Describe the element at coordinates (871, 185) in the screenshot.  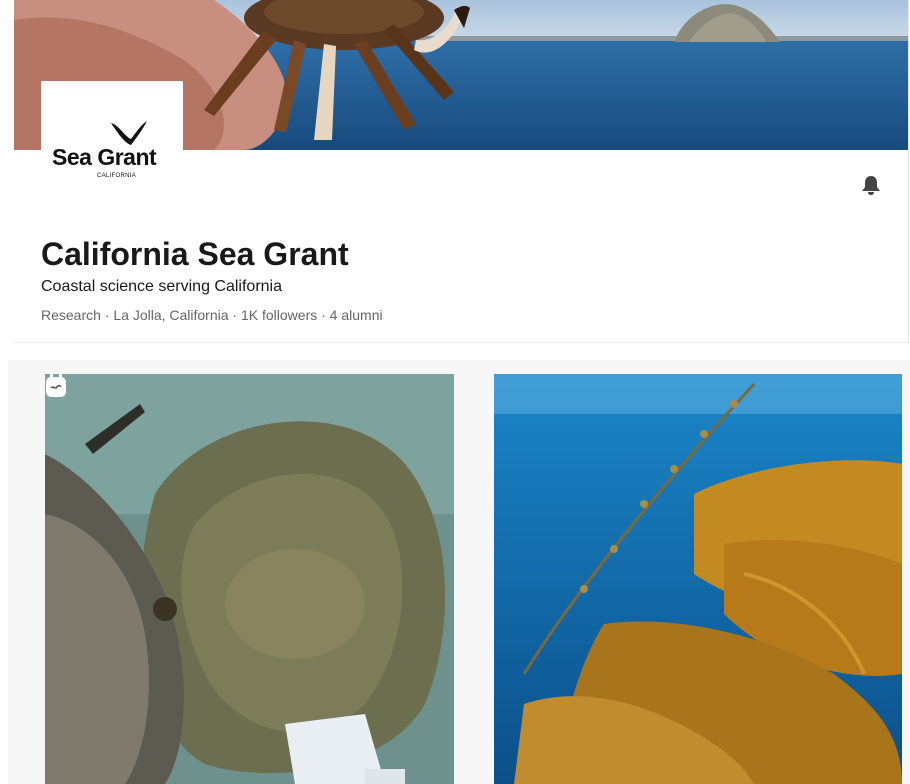
I see `bell-icon` at that location.